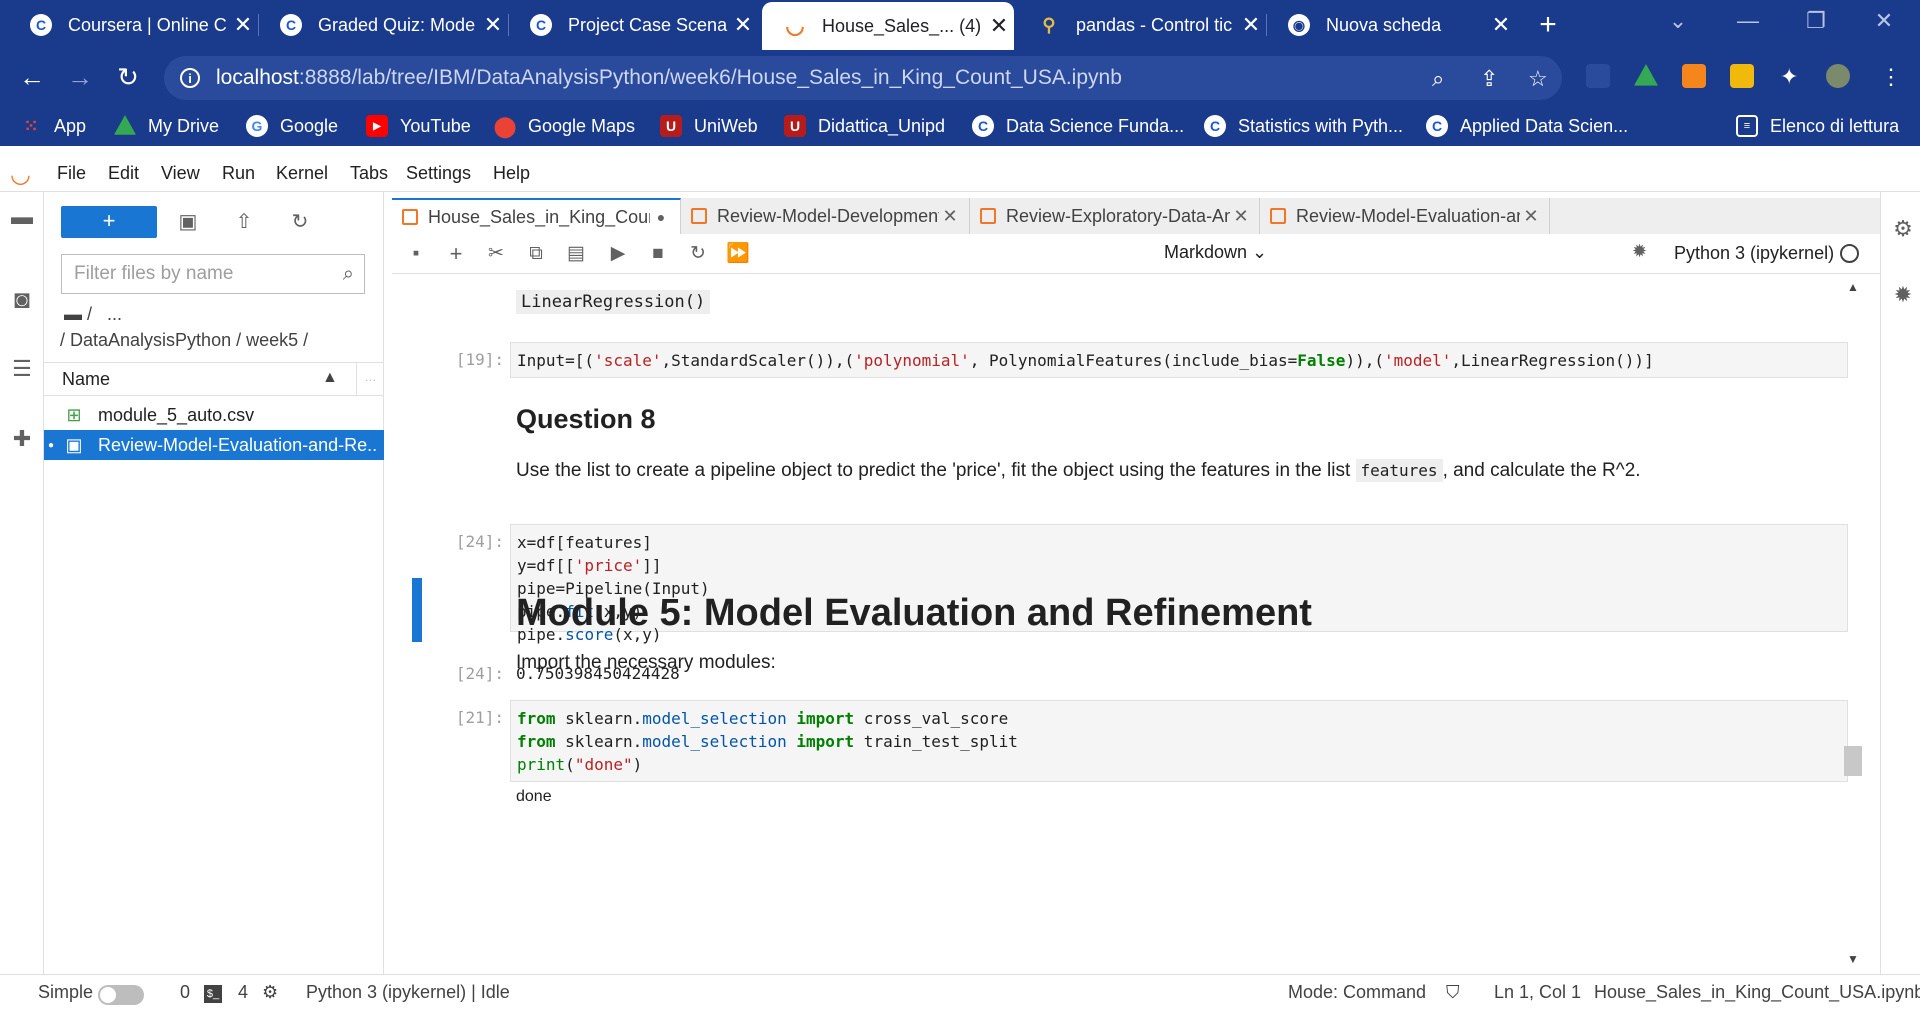 The width and height of the screenshot is (1920, 1009). What do you see at coordinates (190, 78) in the screenshot?
I see `site-info-icon: i` at bounding box center [190, 78].